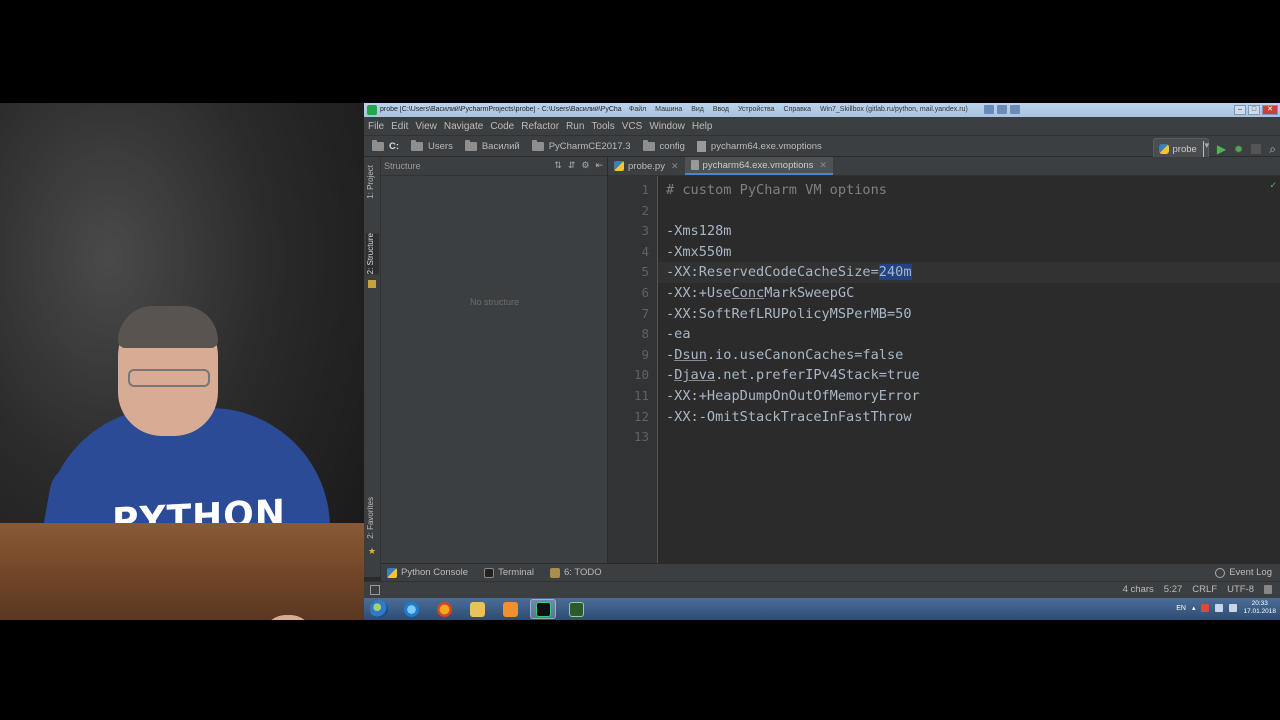 This screenshot has width=1280, height=720. Describe the element at coordinates (641, 416) in the screenshot. I see `line-number: 12` at that location.